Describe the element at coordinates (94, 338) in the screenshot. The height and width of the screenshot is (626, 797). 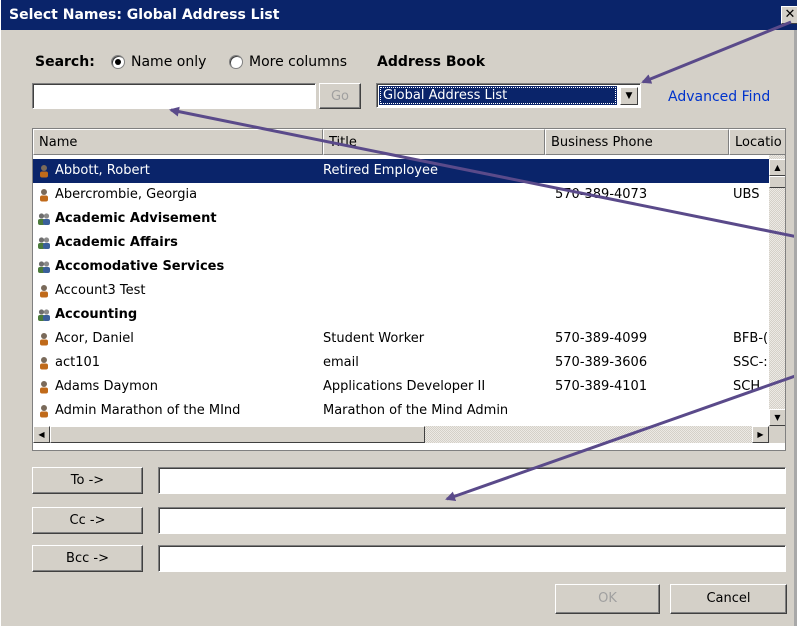
I see `cell-name: Acor, Daniel` at that location.